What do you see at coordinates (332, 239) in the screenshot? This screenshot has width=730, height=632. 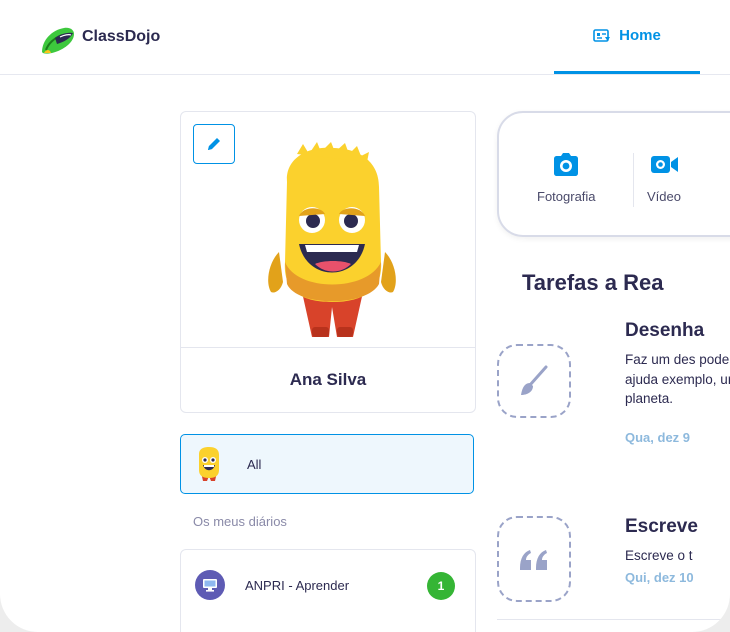 I see `monster-avatar` at bounding box center [332, 239].